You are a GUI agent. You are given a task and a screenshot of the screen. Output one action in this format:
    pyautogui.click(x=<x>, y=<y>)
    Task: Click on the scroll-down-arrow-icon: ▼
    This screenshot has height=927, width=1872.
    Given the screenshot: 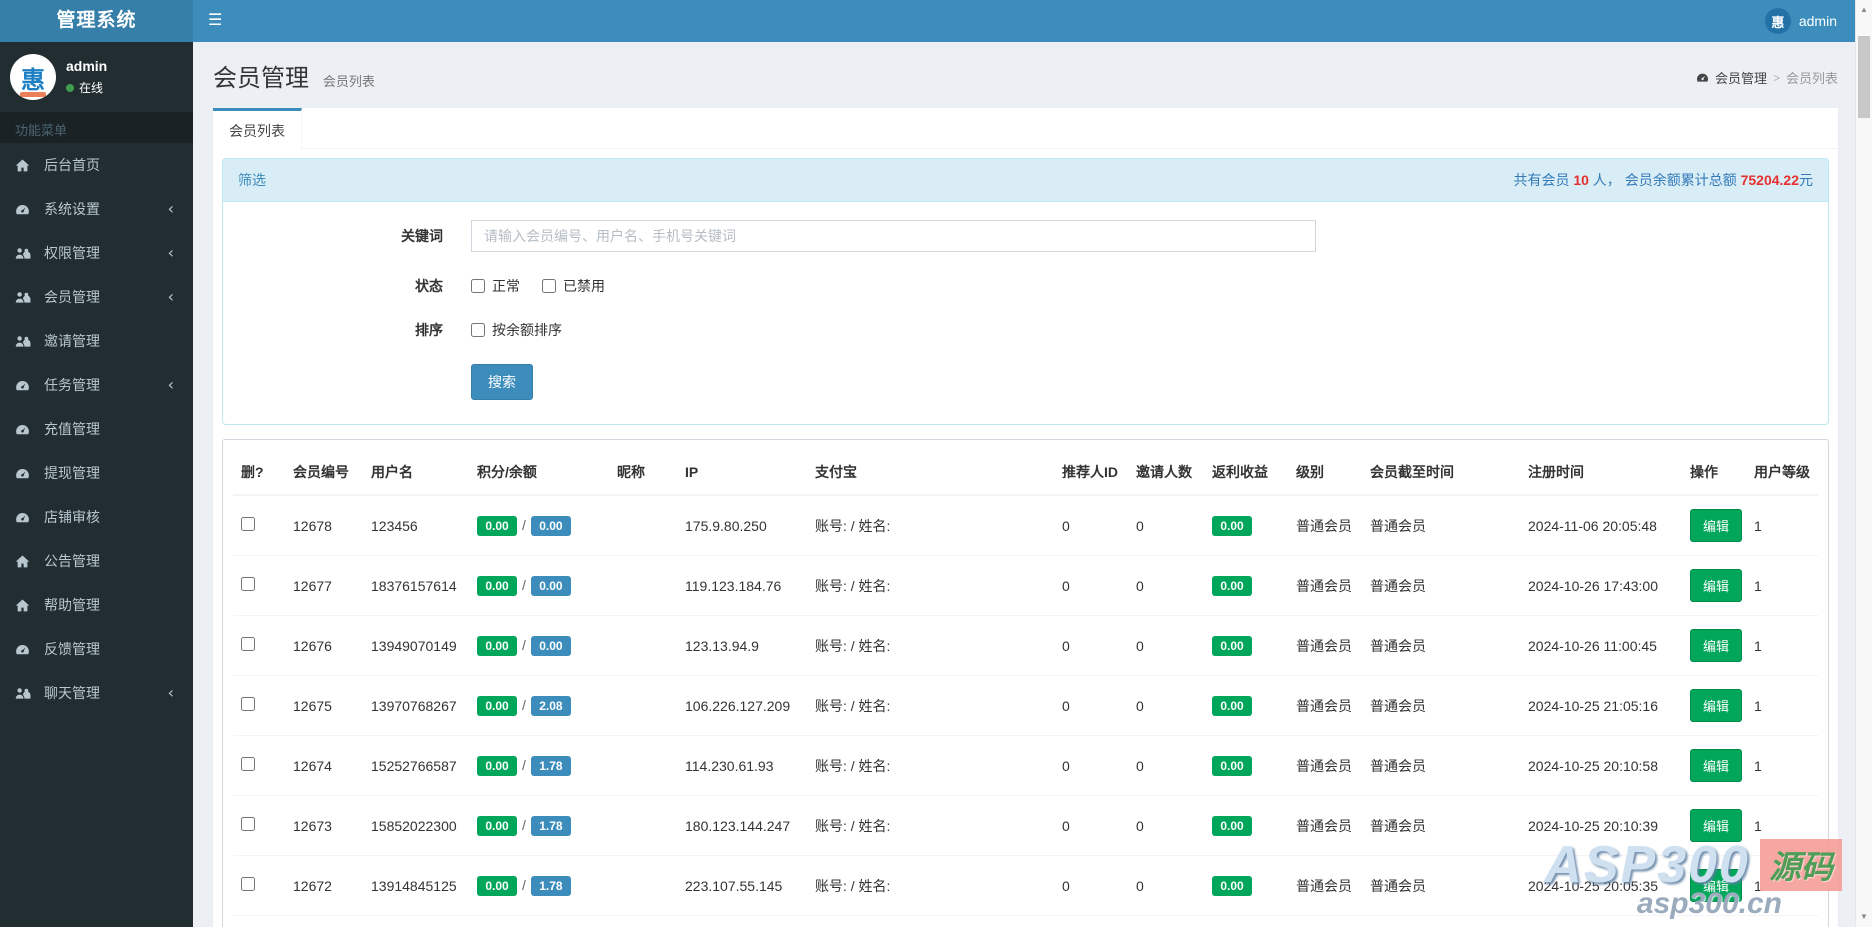 What is the action you would take?
    pyautogui.click(x=1864, y=916)
    